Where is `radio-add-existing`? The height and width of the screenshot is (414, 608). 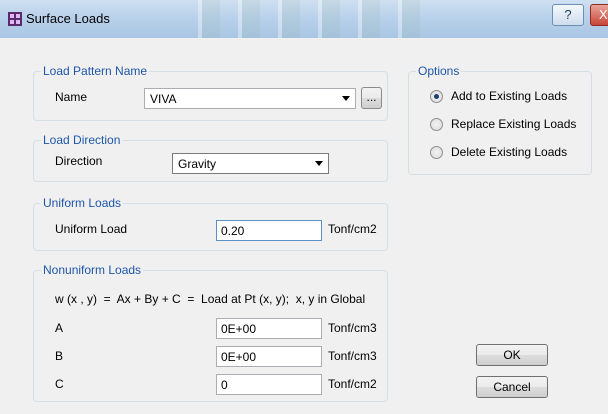 radio-add-existing is located at coordinates (436, 96).